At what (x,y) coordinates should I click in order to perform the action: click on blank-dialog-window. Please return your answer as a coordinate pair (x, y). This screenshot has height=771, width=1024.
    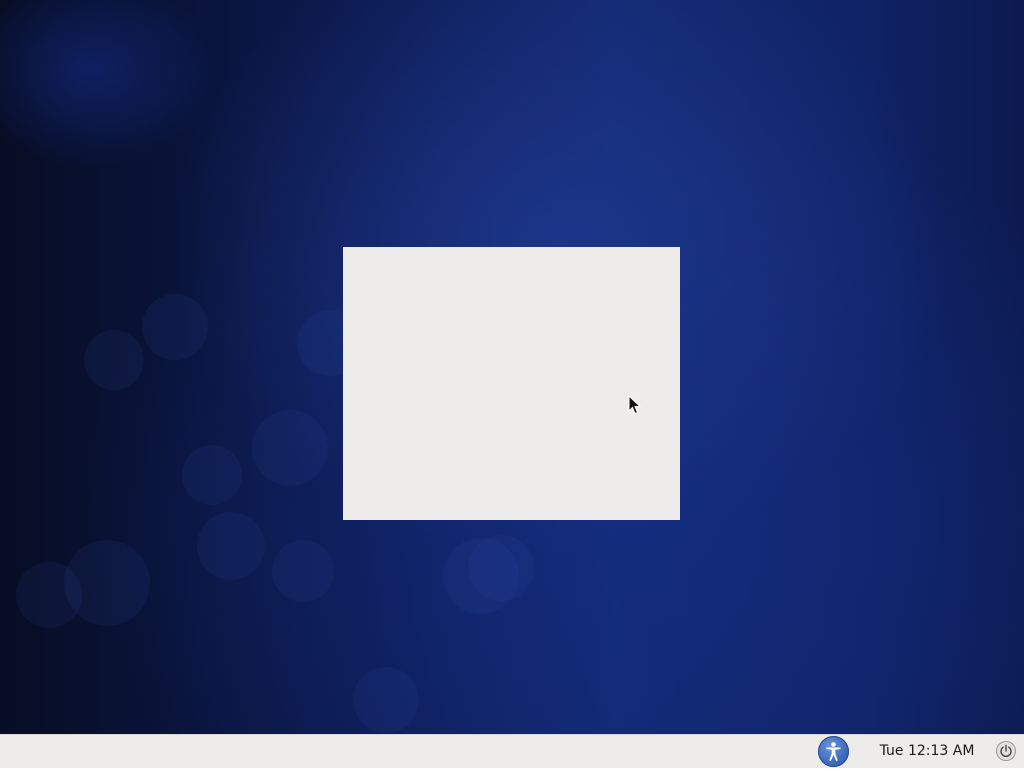
    Looking at the image, I should click on (511, 383).